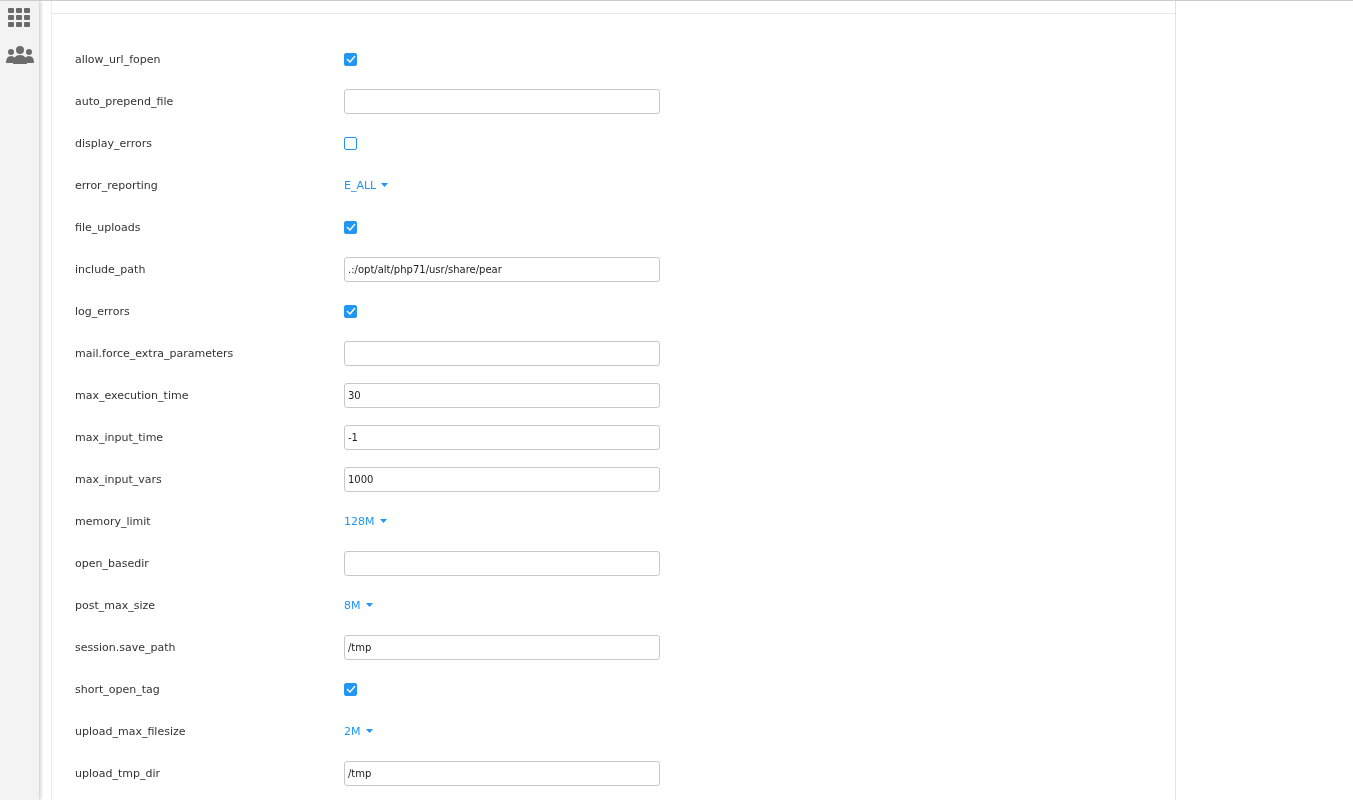 The height and width of the screenshot is (800, 1353). I want to click on setting-label: open_basedir, so click(112, 563).